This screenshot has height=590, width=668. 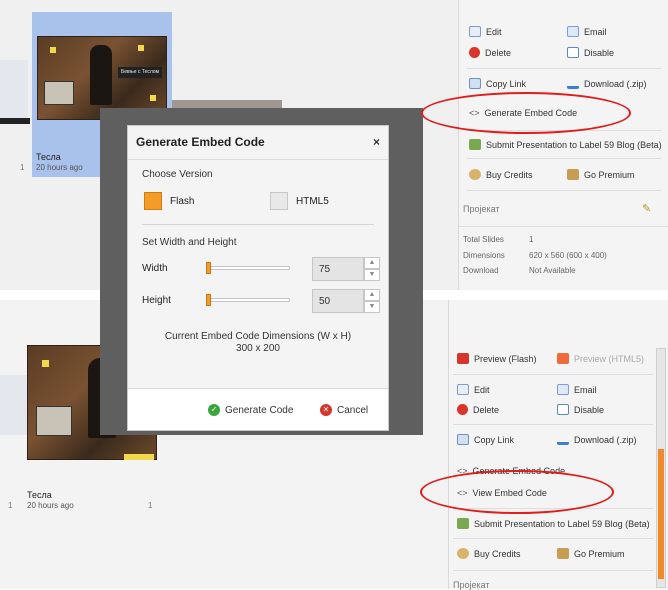 I want to click on buy-credits-label: Buy Credits, so click(x=497, y=553).